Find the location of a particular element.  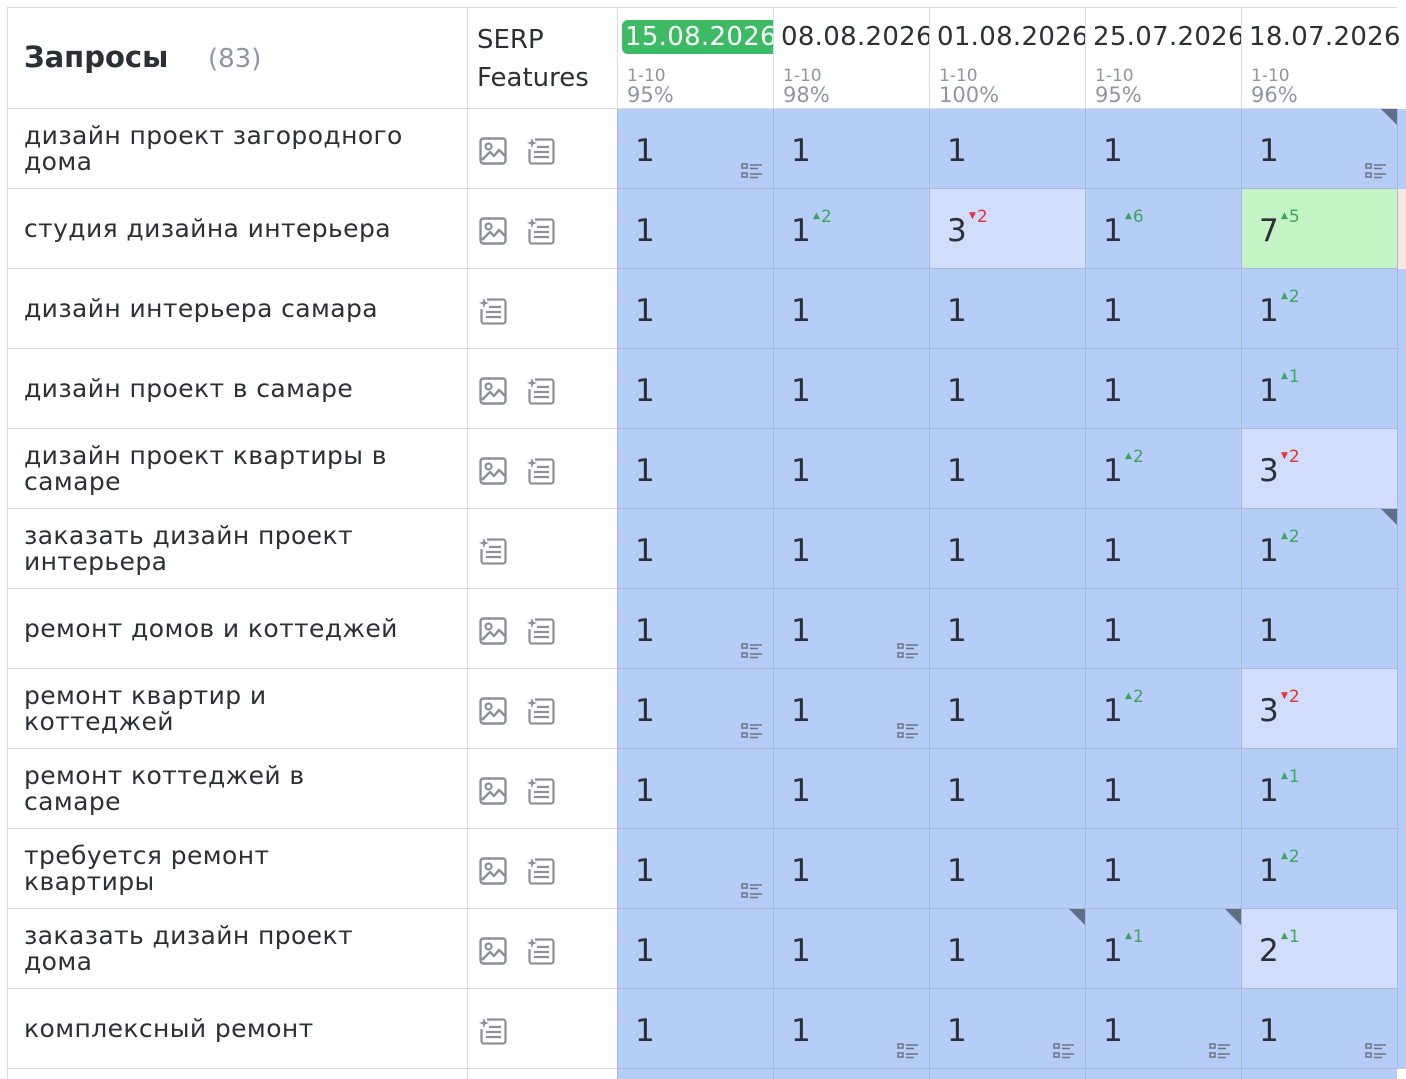

position-cell: 1 ▲6 is located at coordinates (1163, 229).